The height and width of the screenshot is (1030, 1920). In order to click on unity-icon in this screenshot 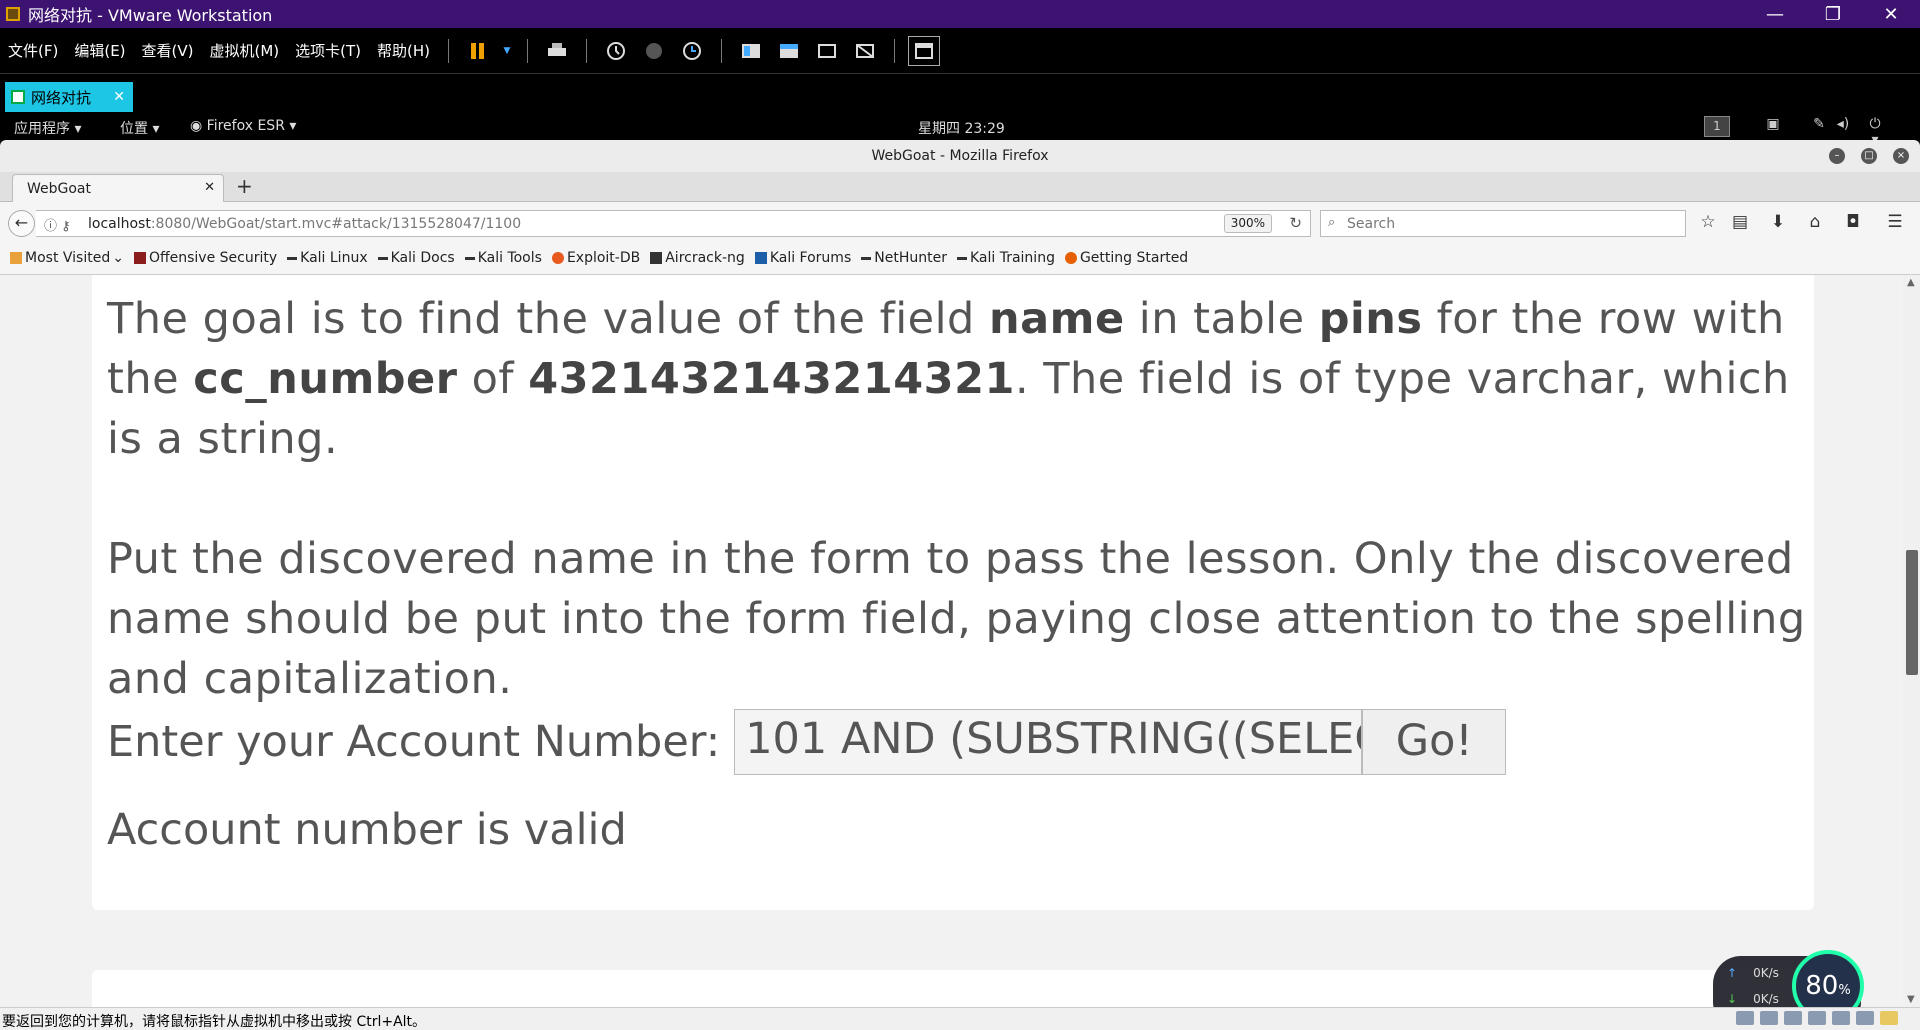, I will do `click(865, 51)`.